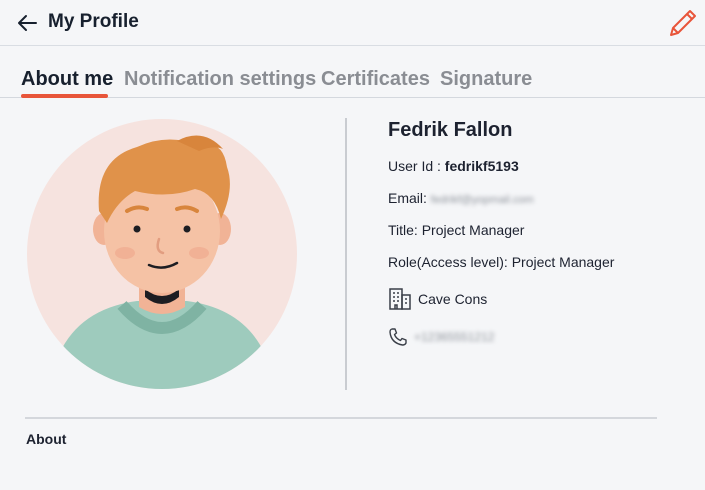 The image size is (705, 490). What do you see at coordinates (501, 262) in the screenshot?
I see `role-row: Role(Access level): Project Manager` at bounding box center [501, 262].